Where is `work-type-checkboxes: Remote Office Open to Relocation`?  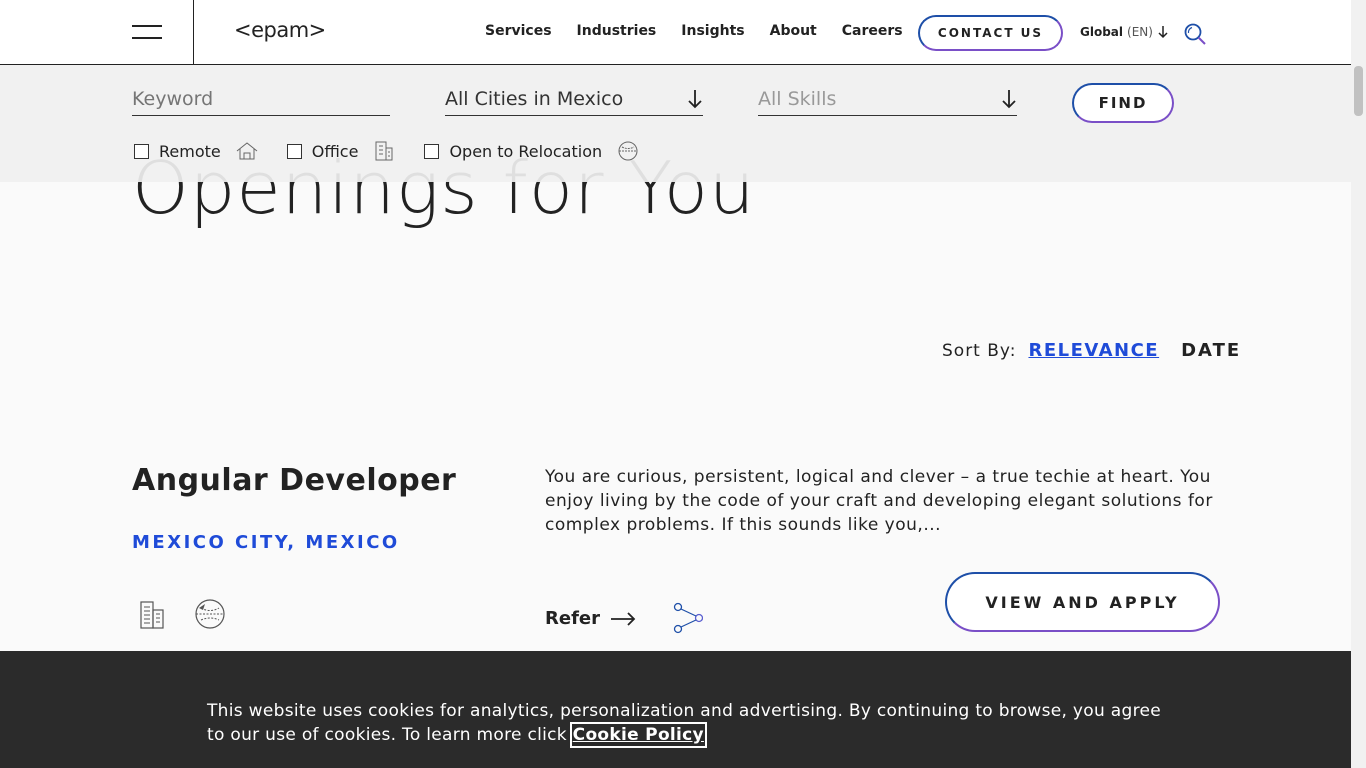
work-type-checkboxes: Remote Office Open to Relocation is located at coordinates (401, 151).